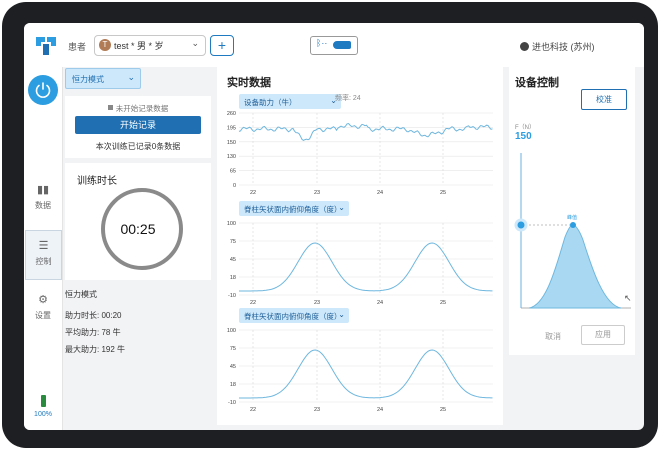  I want to click on mode-select: 恒力模式 ⌄, so click(103, 78).